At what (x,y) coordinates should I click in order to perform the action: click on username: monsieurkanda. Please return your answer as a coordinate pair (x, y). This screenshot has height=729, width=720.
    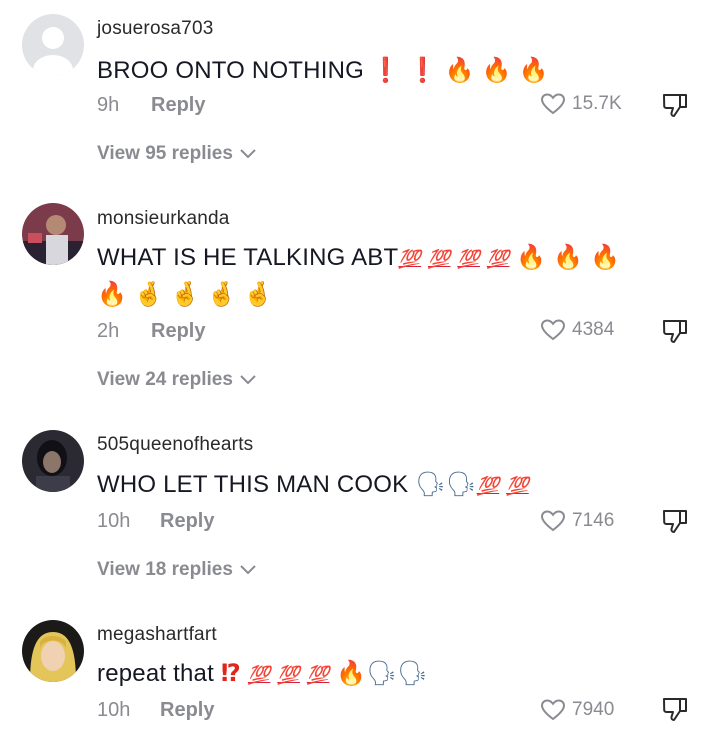
    Looking at the image, I should click on (163, 219).